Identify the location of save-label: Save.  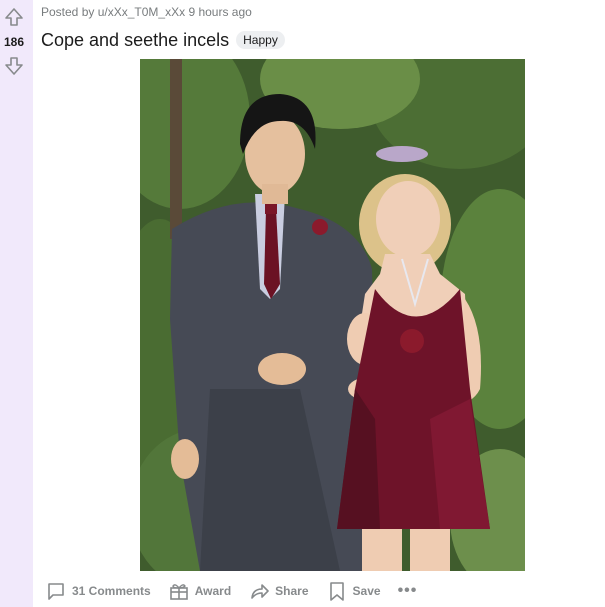
(366, 591).